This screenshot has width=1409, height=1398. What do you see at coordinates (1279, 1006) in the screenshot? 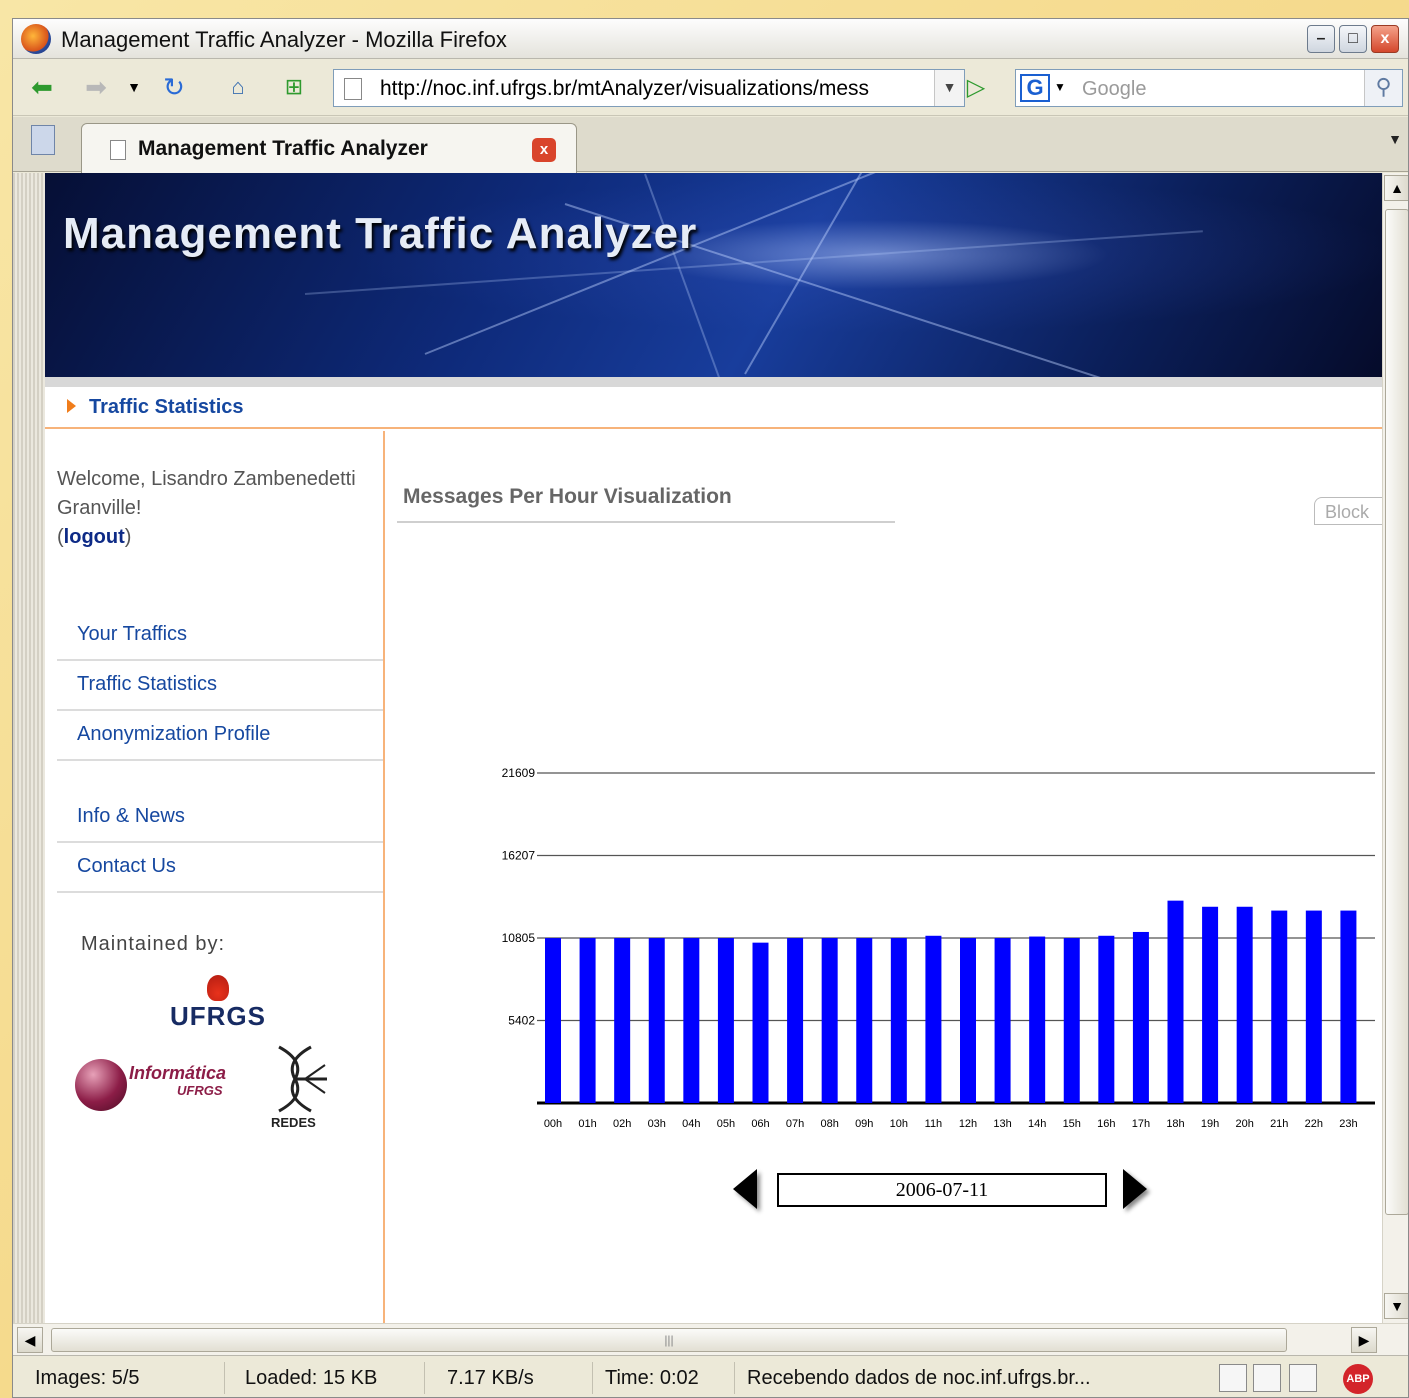
I see `bar-21h` at bounding box center [1279, 1006].